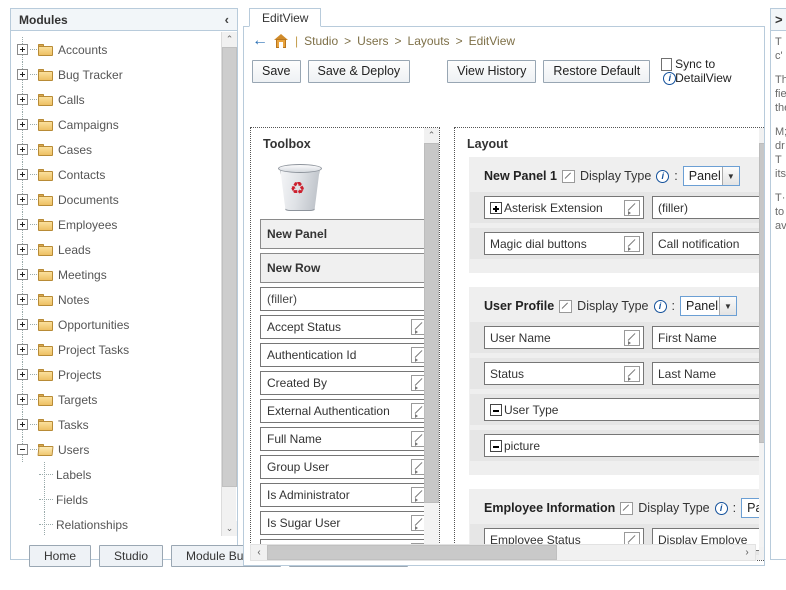 The width and height of the screenshot is (786, 590). What do you see at coordinates (597, 71) in the screenshot?
I see `restore-default-button: Restore Default` at bounding box center [597, 71].